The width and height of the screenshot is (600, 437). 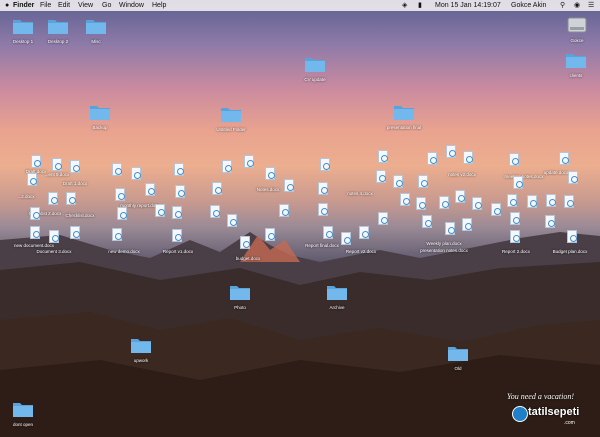 I want to click on apple-menu-icon: ●, so click(x=7, y=5).